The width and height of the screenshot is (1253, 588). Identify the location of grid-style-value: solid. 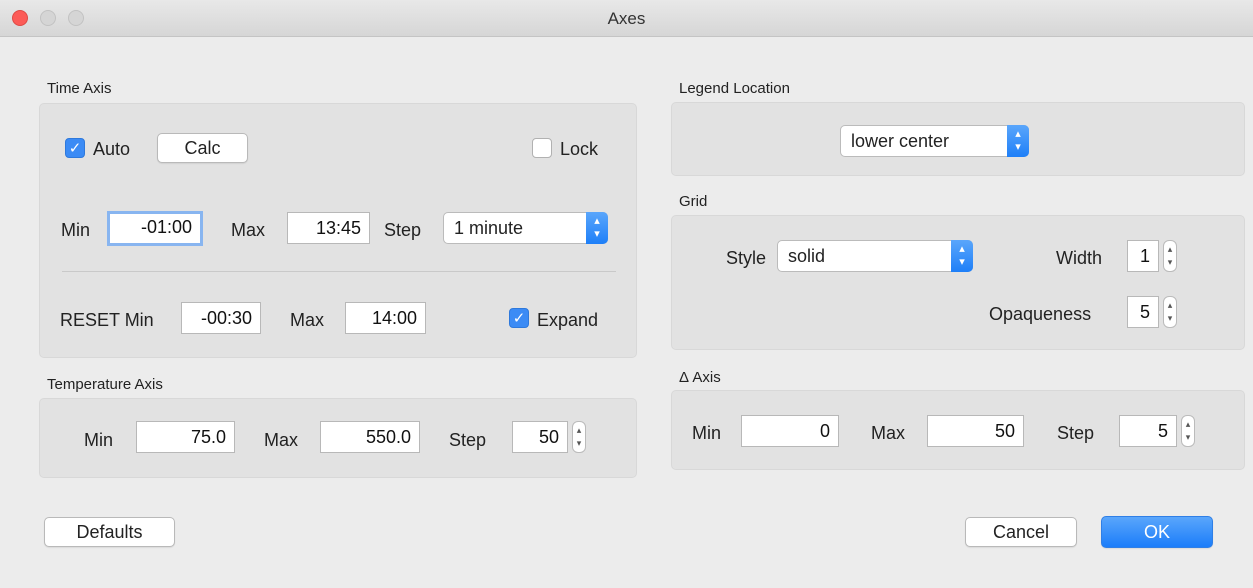
(807, 256).